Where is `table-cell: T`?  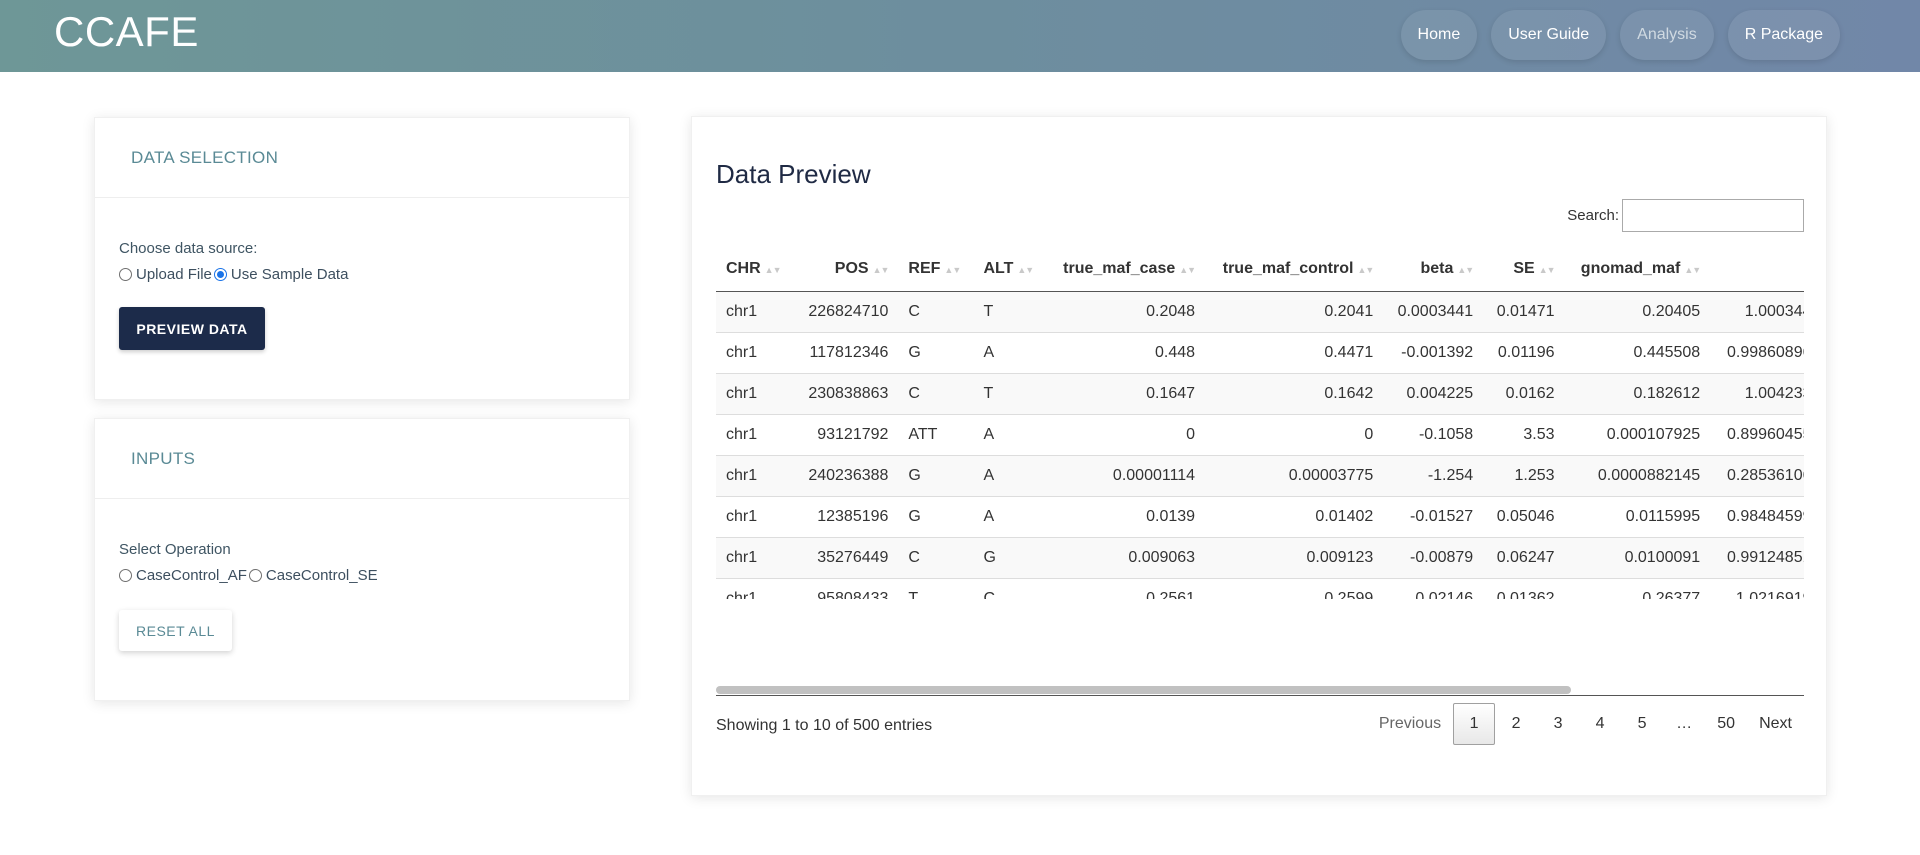
table-cell: T is located at coordinates (936, 588).